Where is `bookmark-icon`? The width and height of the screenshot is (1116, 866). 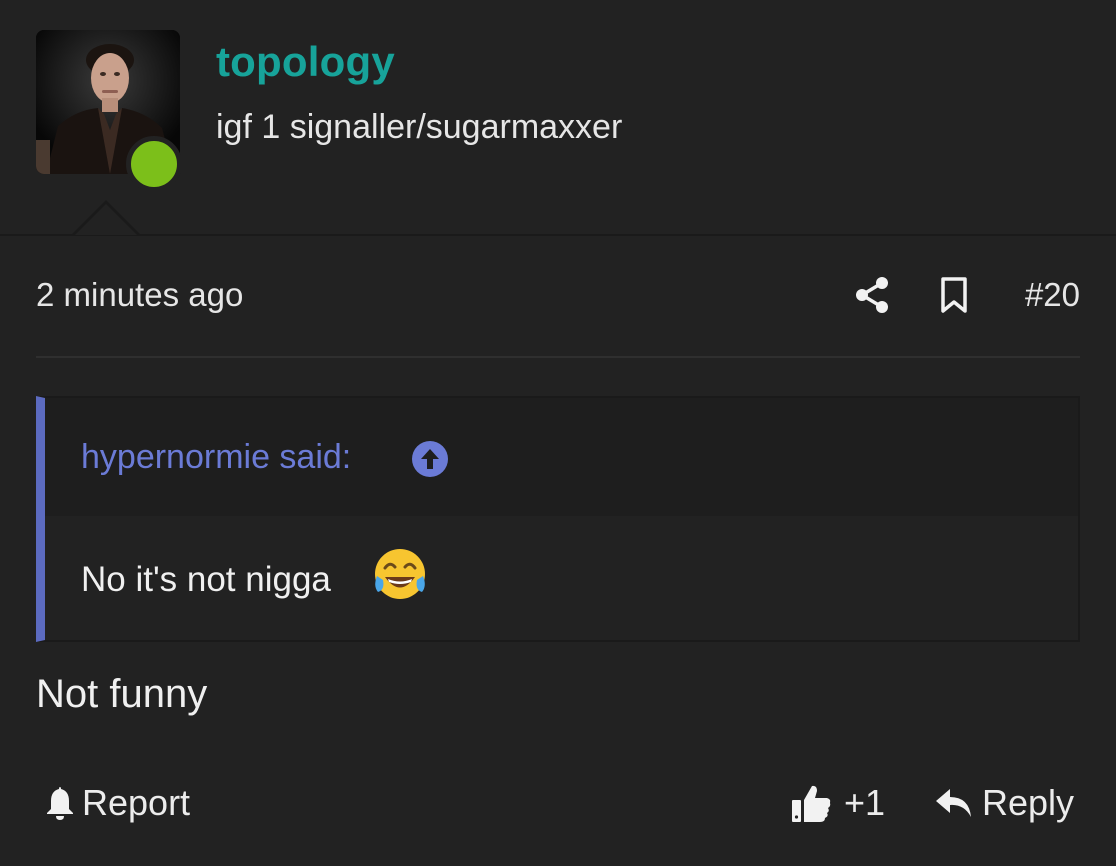 bookmark-icon is located at coordinates (954, 295).